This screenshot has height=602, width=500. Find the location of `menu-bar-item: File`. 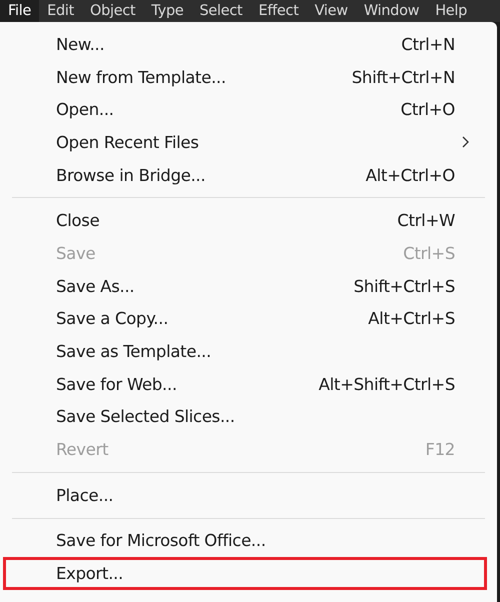

menu-bar-item: File is located at coordinates (20, 11).